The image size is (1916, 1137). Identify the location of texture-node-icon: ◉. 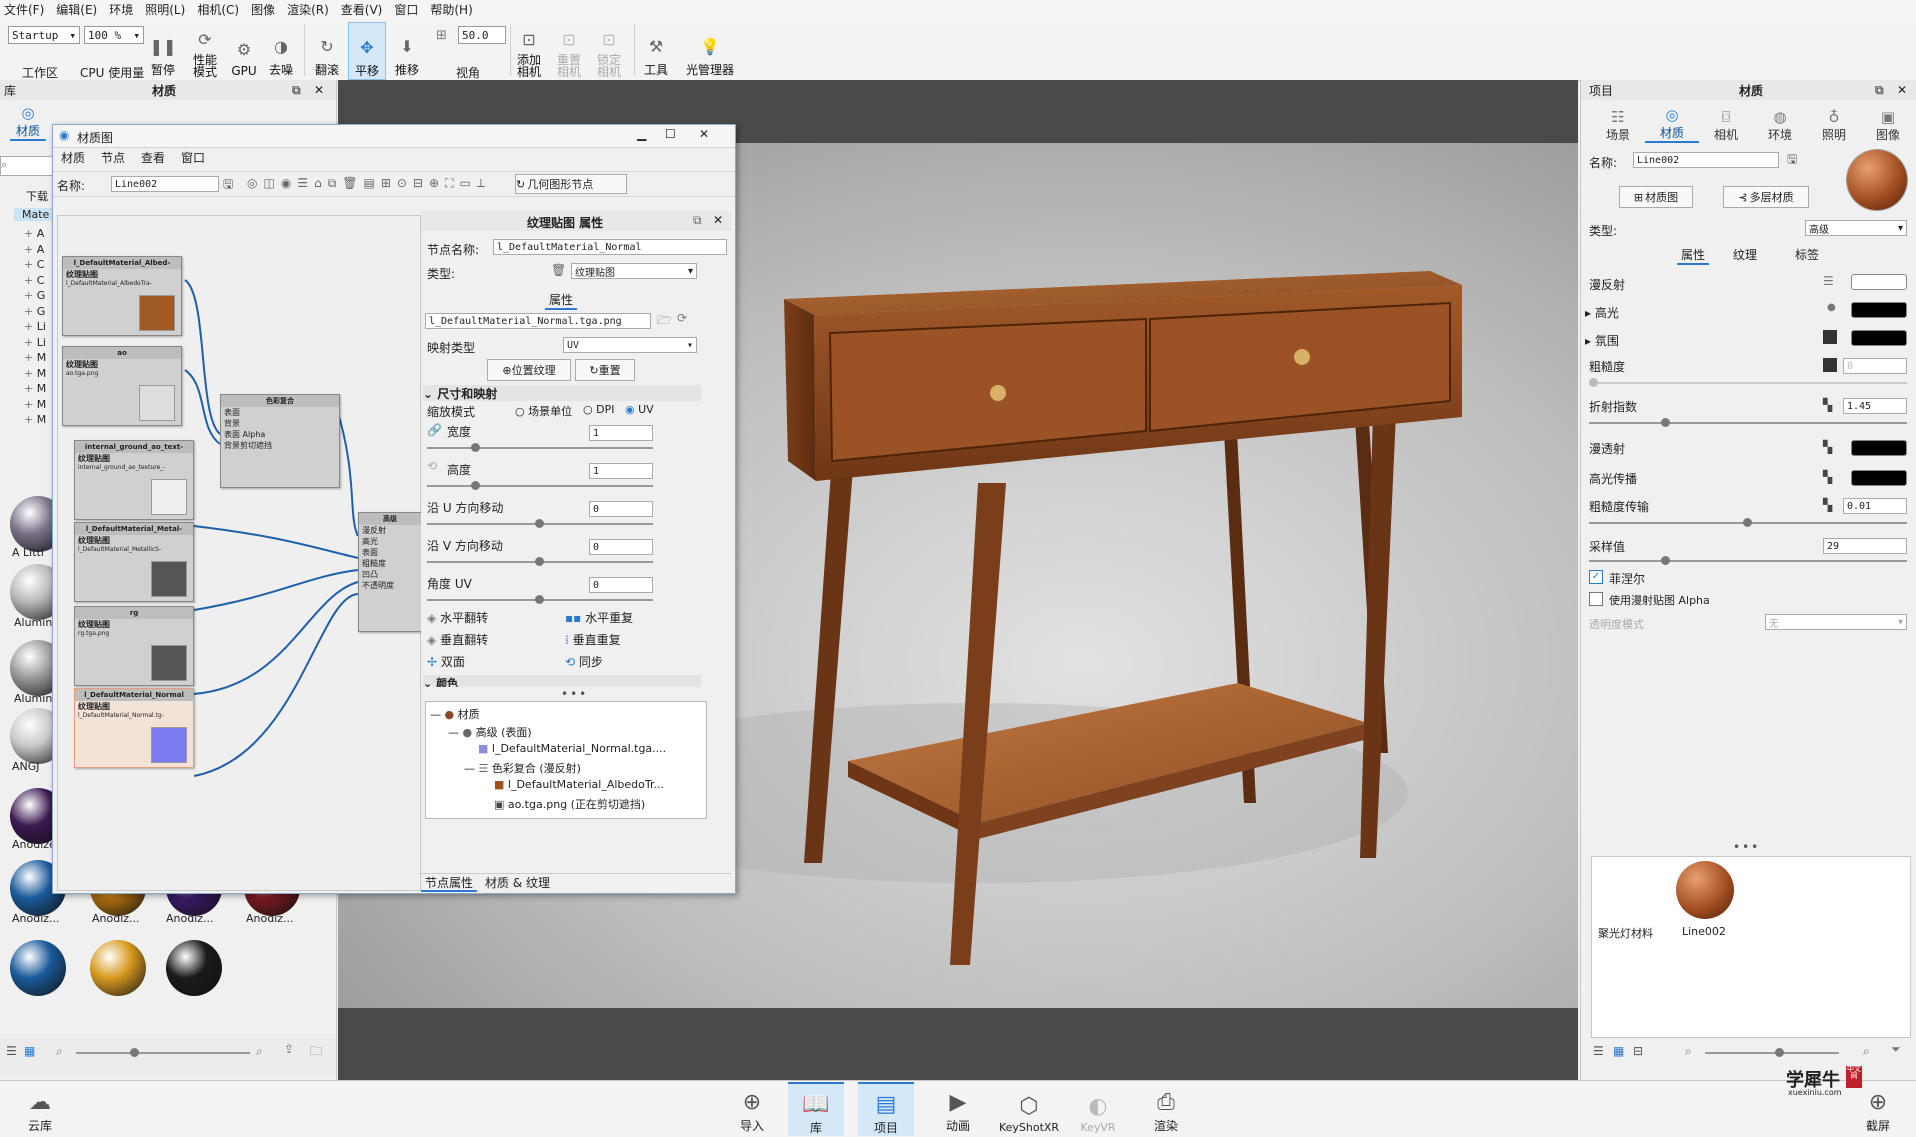
(286, 184).